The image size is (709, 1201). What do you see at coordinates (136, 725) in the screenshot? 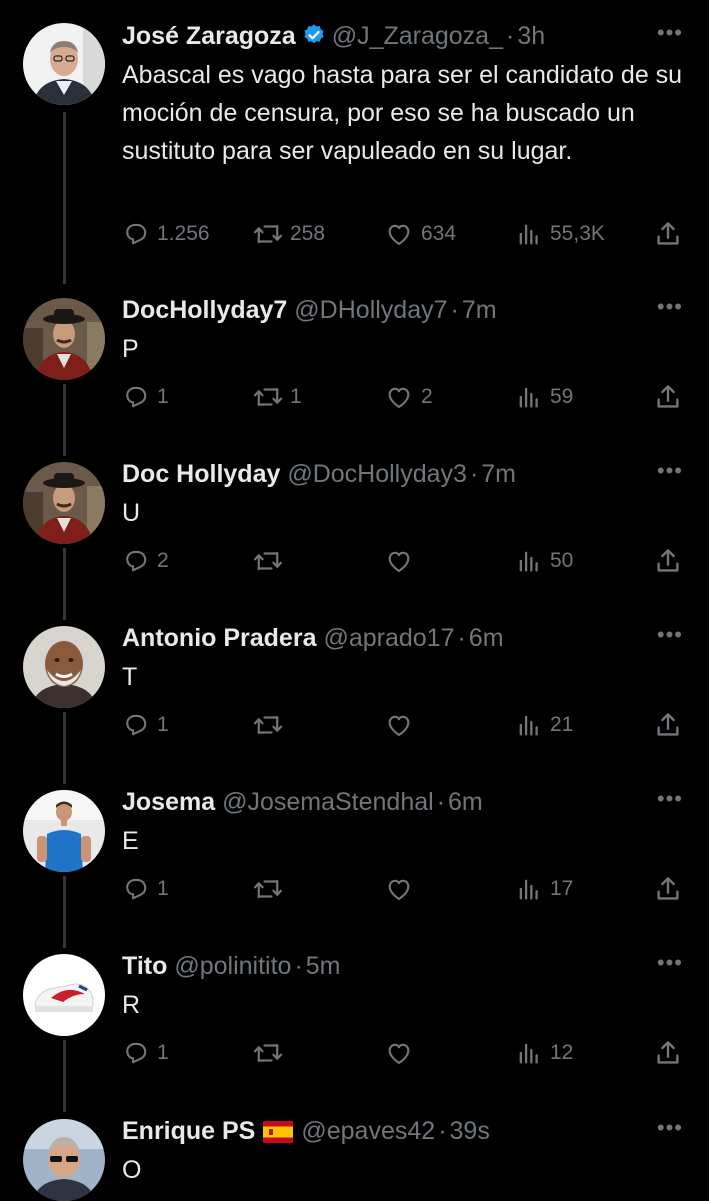
I see `reply-icon` at bounding box center [136, 725].